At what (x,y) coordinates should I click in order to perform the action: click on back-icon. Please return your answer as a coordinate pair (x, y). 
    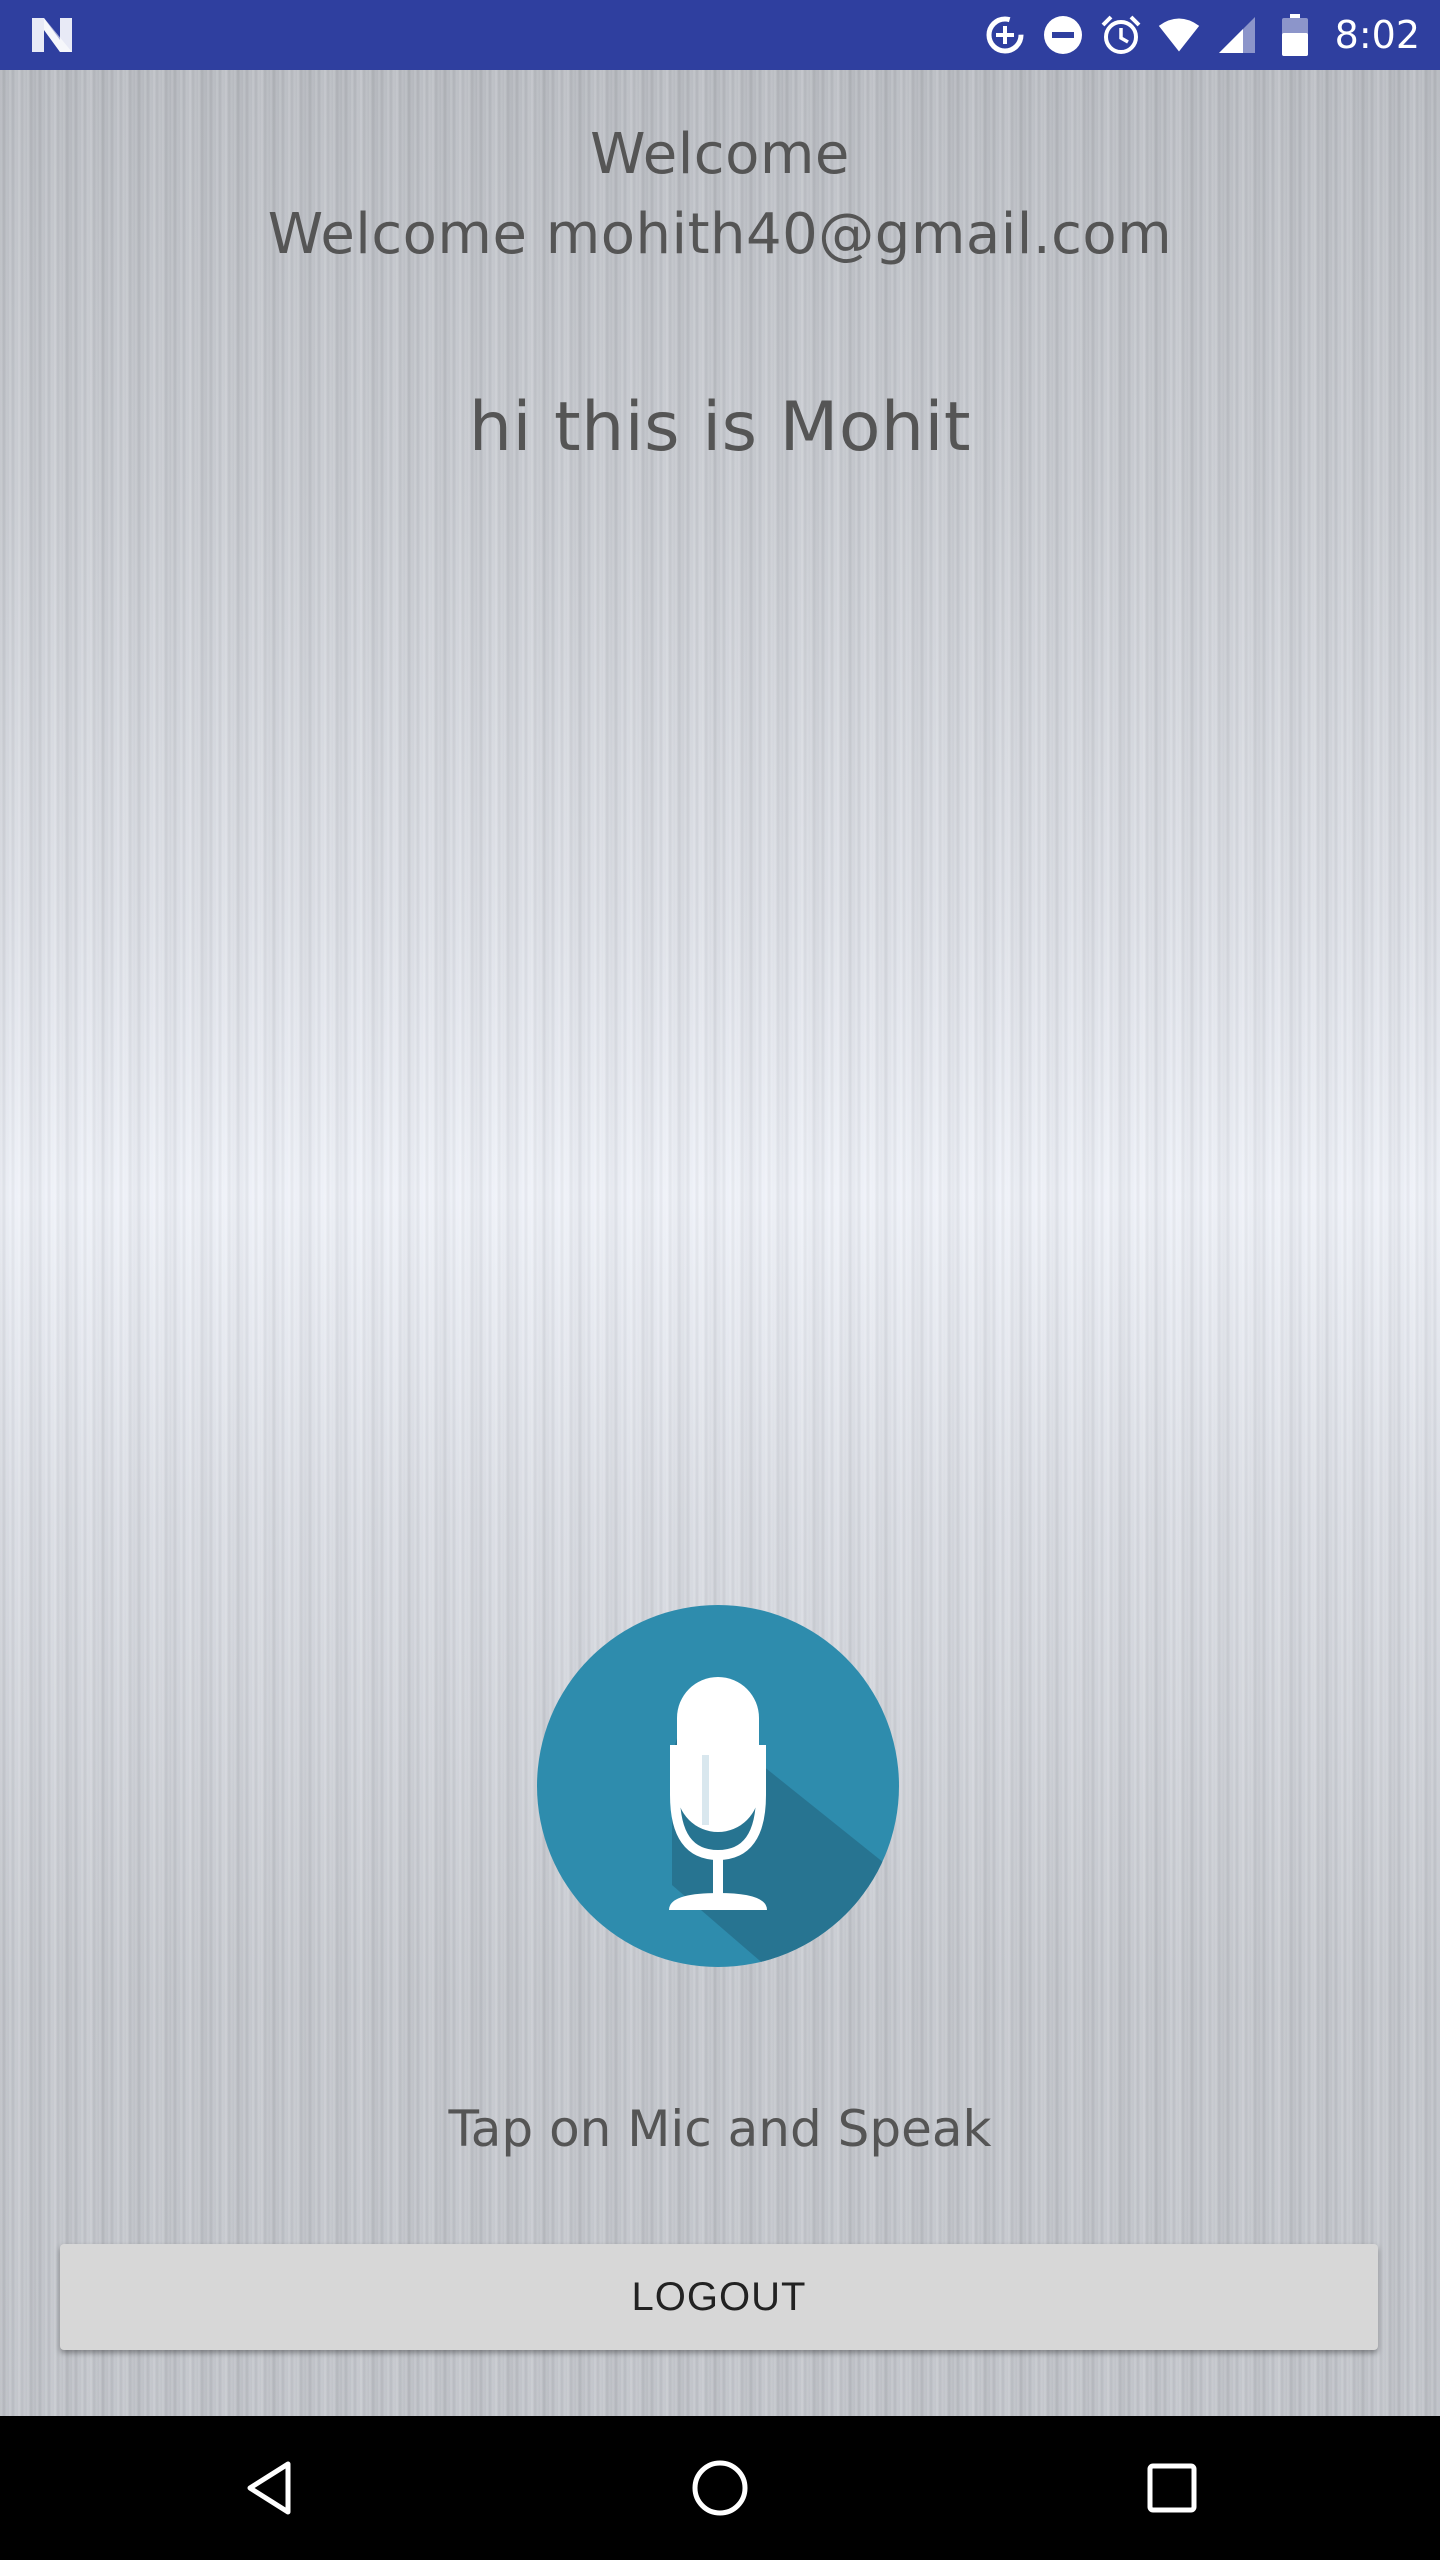
    Looking at the image, I should click on (269, 2488).